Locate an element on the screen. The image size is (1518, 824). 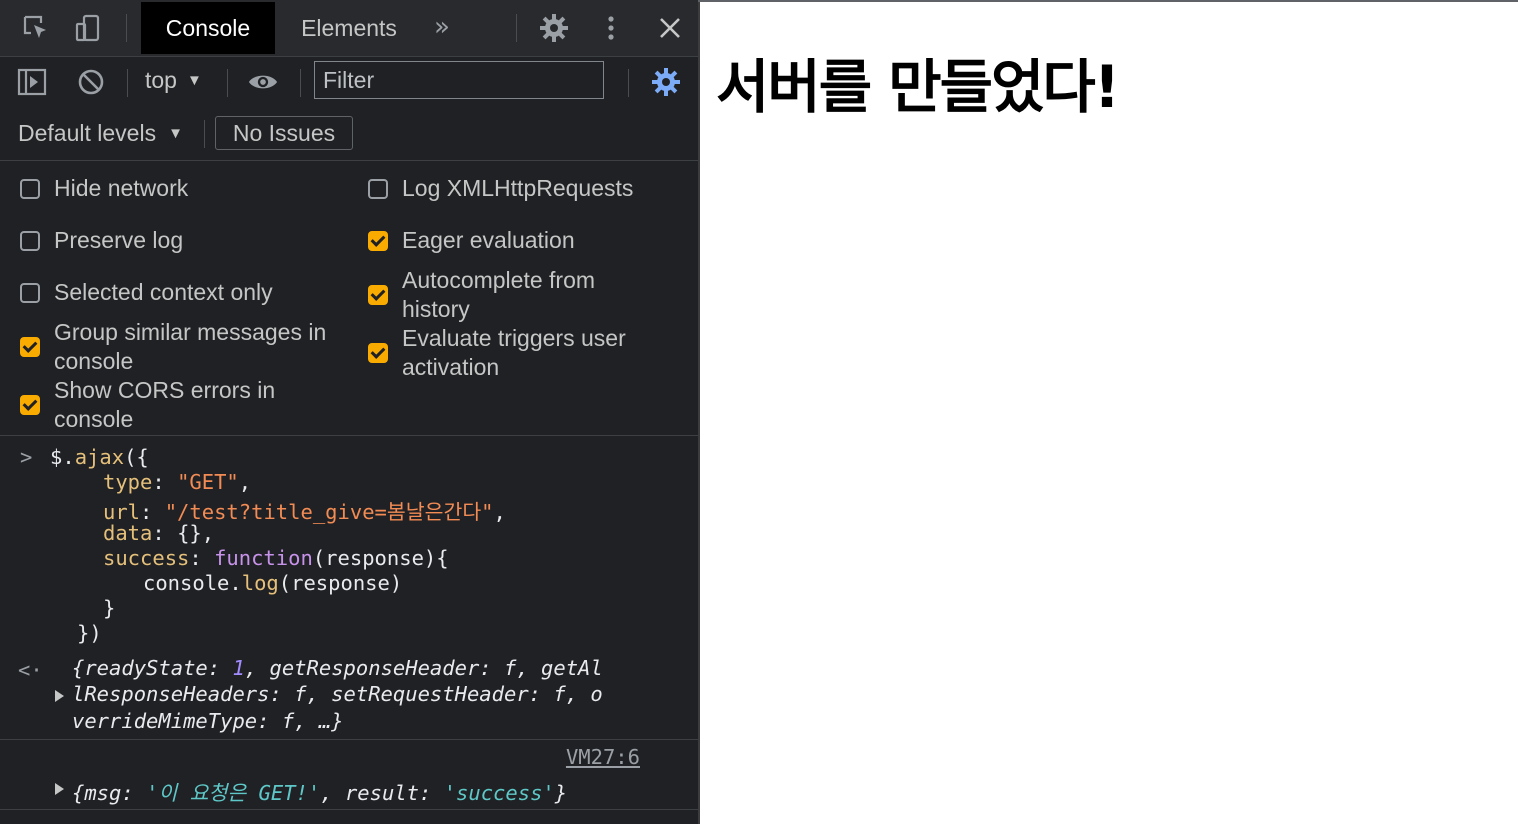
console-toolbar: top ▼ is located at coordinates (349, 83).